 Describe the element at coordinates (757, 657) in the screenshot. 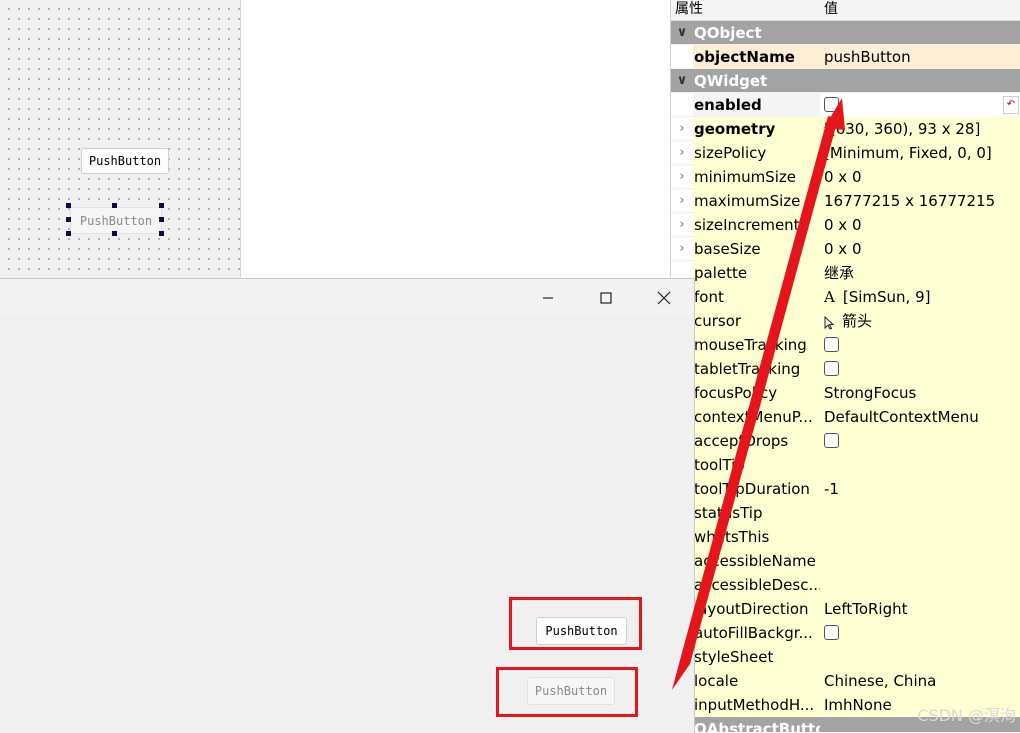

I see `property-name: styleSheet` at that location.